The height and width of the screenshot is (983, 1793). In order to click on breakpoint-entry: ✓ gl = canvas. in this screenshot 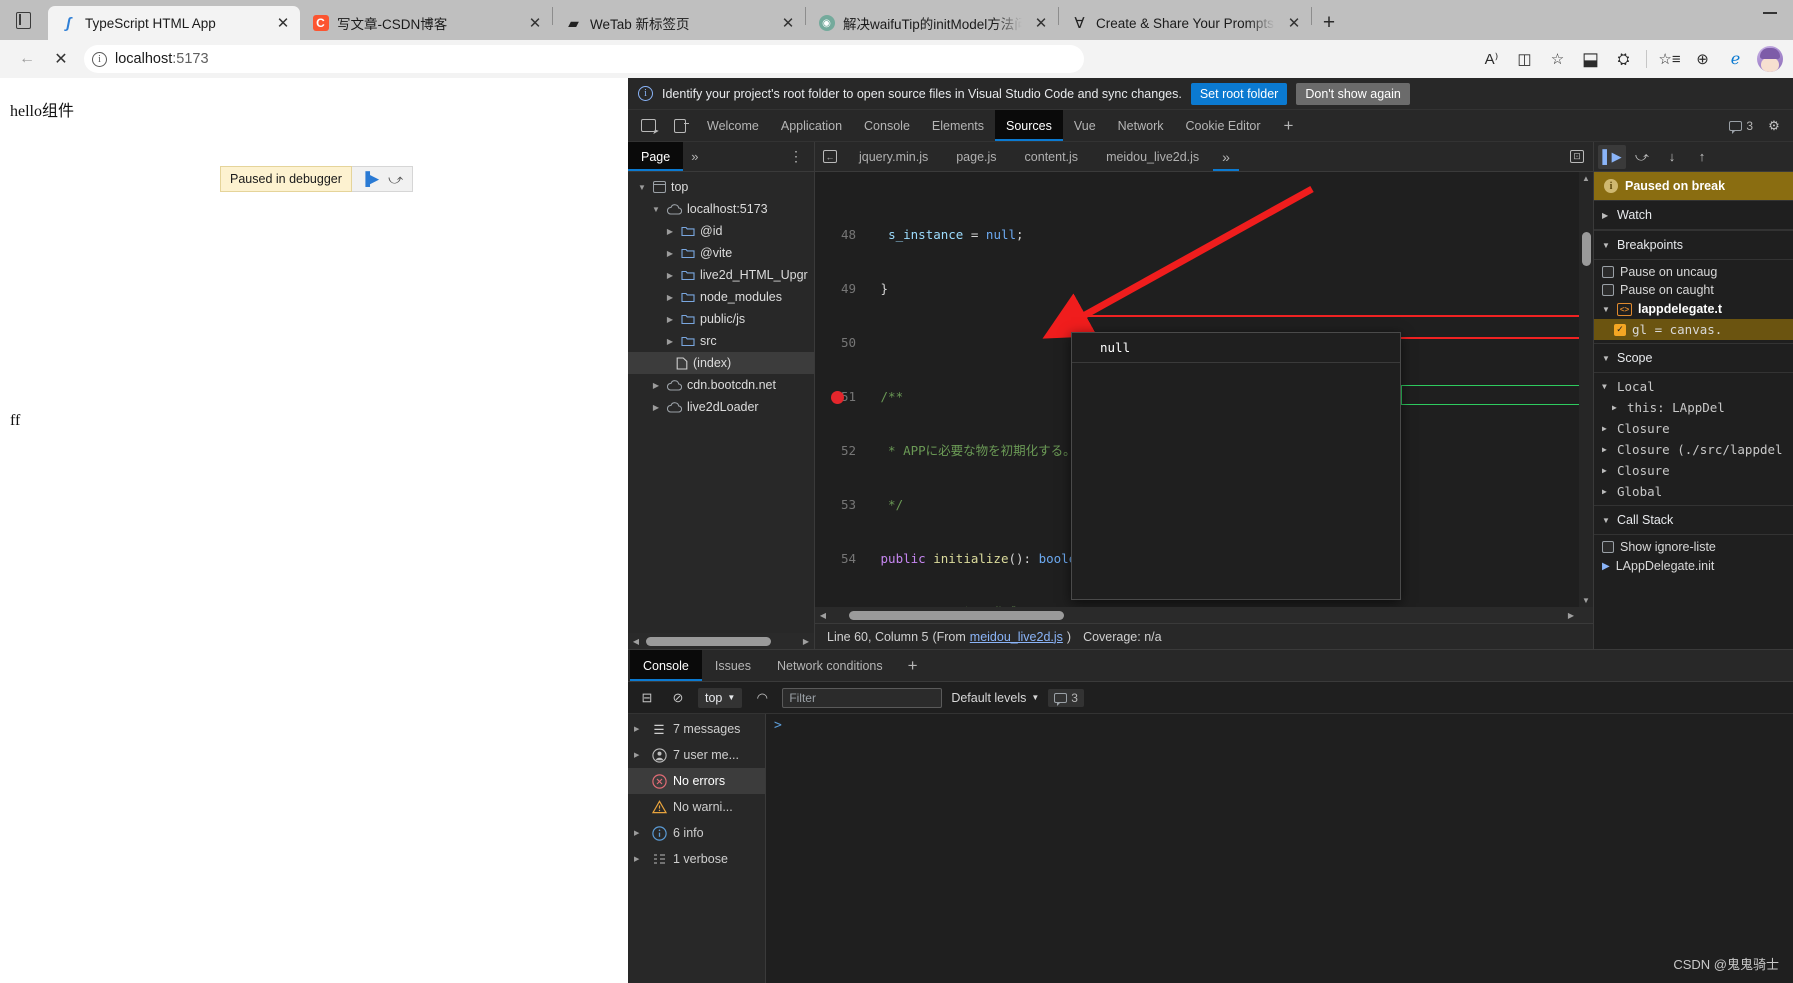, I will do `click(1693, 329)`.